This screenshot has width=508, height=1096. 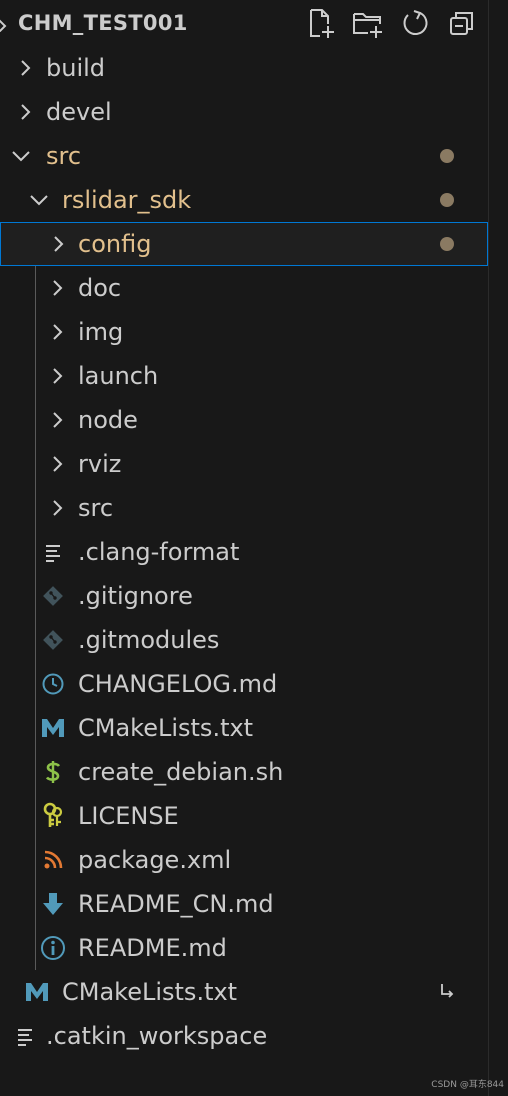 What do you see at coordinates (79, 112) in the screenshot?
I see `tree-item-label: devel` at bounding box center [79, 112].